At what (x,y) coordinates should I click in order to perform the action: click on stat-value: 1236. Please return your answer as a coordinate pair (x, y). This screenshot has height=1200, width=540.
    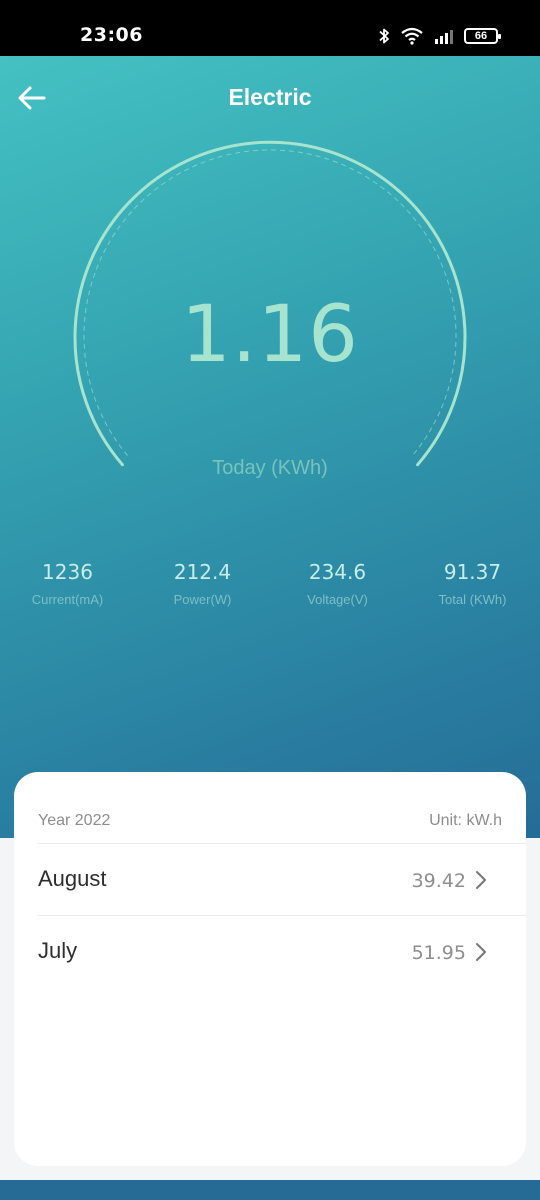
    Looking at the image, I should click on (67, 572).